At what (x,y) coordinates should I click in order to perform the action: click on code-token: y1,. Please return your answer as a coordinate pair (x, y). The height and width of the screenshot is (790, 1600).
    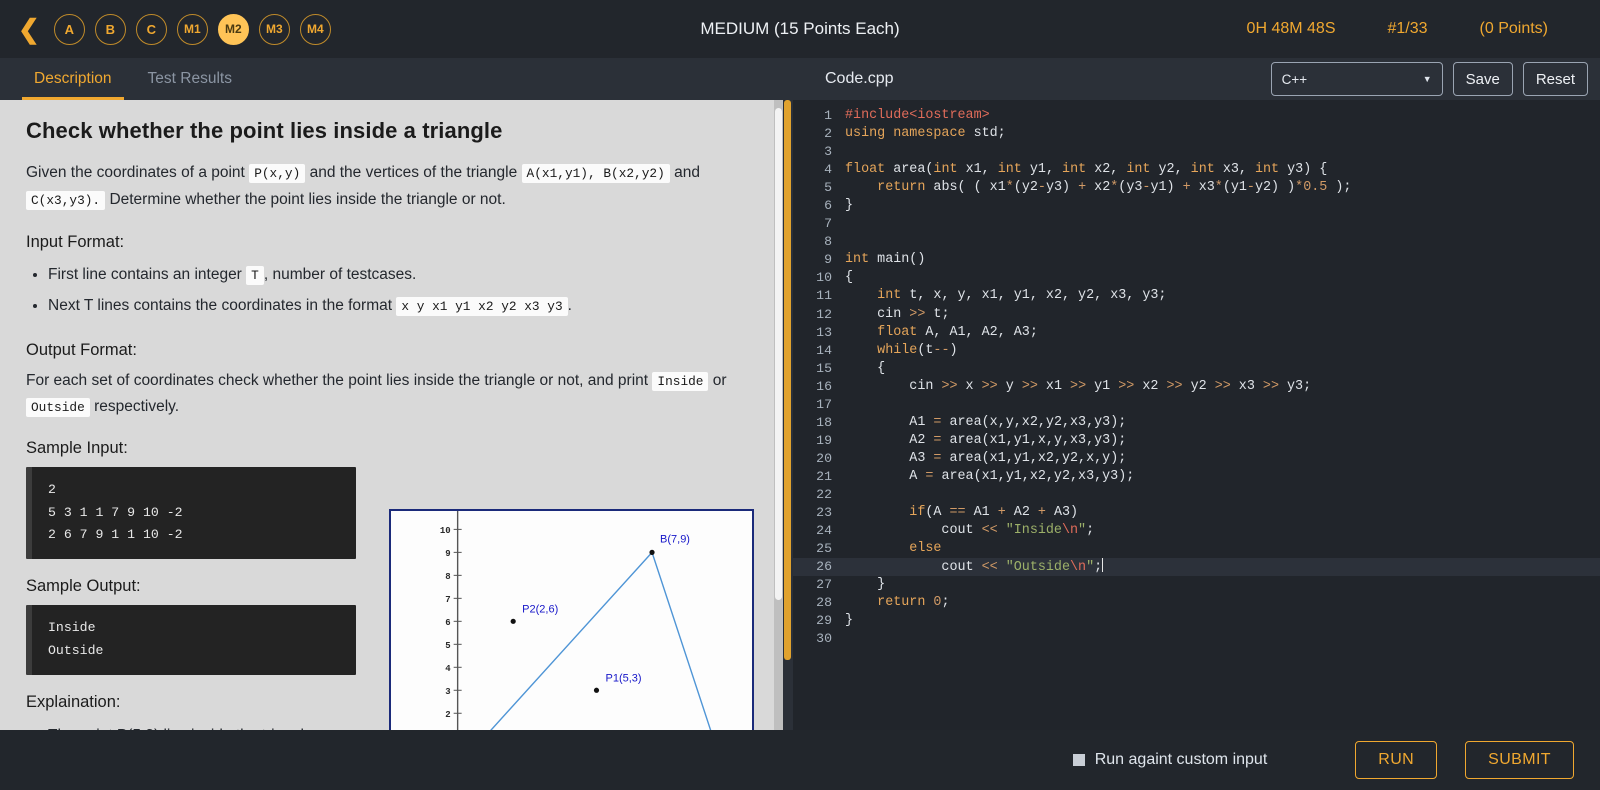
    Looking at the image, I should click on (1046, 170).